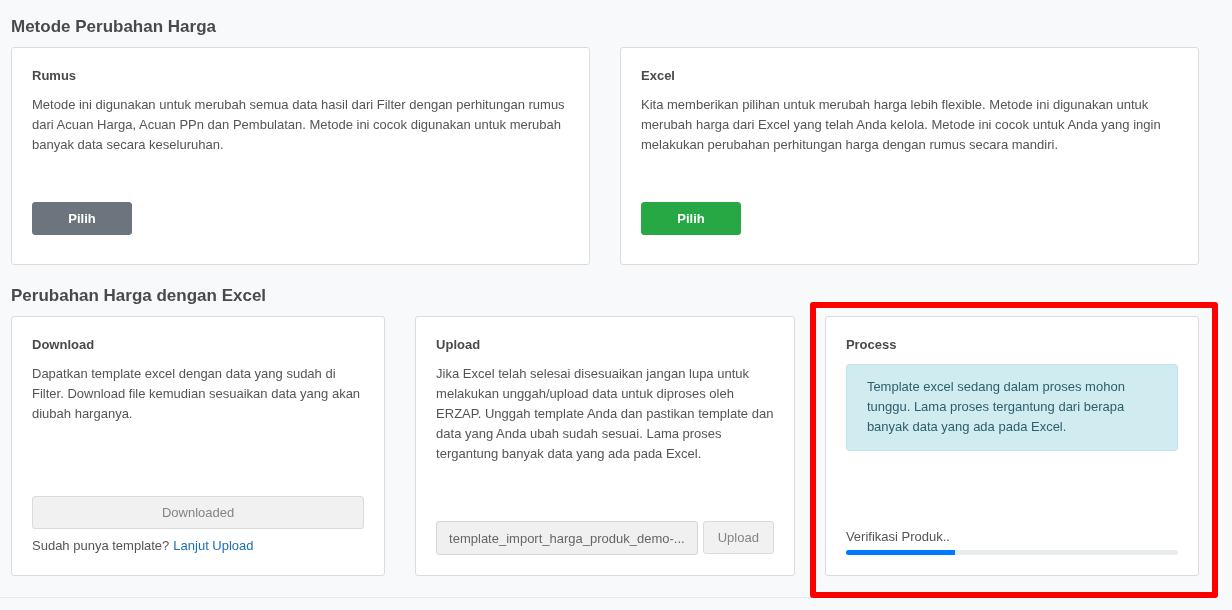  Describe the element at coordinates (871, 344) in the screenshot. I see `card-title: Process` at that location.